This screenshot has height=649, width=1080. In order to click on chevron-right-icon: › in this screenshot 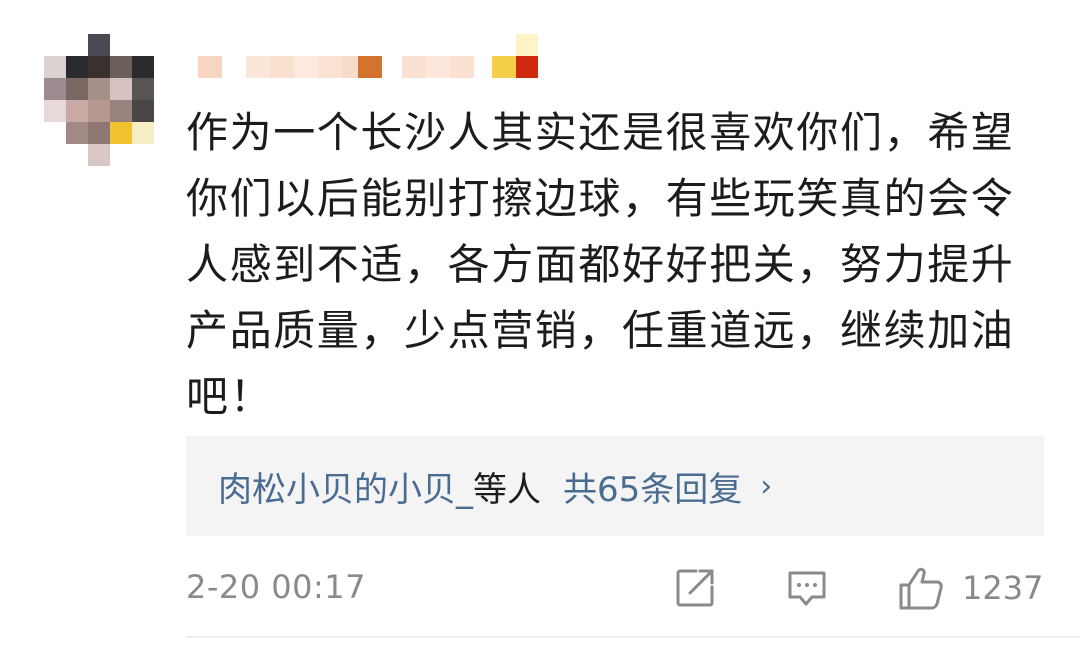, I will do `click(766, 486)`.